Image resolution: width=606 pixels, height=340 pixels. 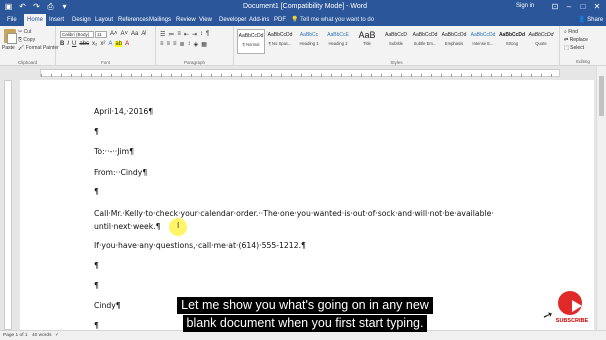 I want to click on tab-home: Home, so click(x=35, y=20).